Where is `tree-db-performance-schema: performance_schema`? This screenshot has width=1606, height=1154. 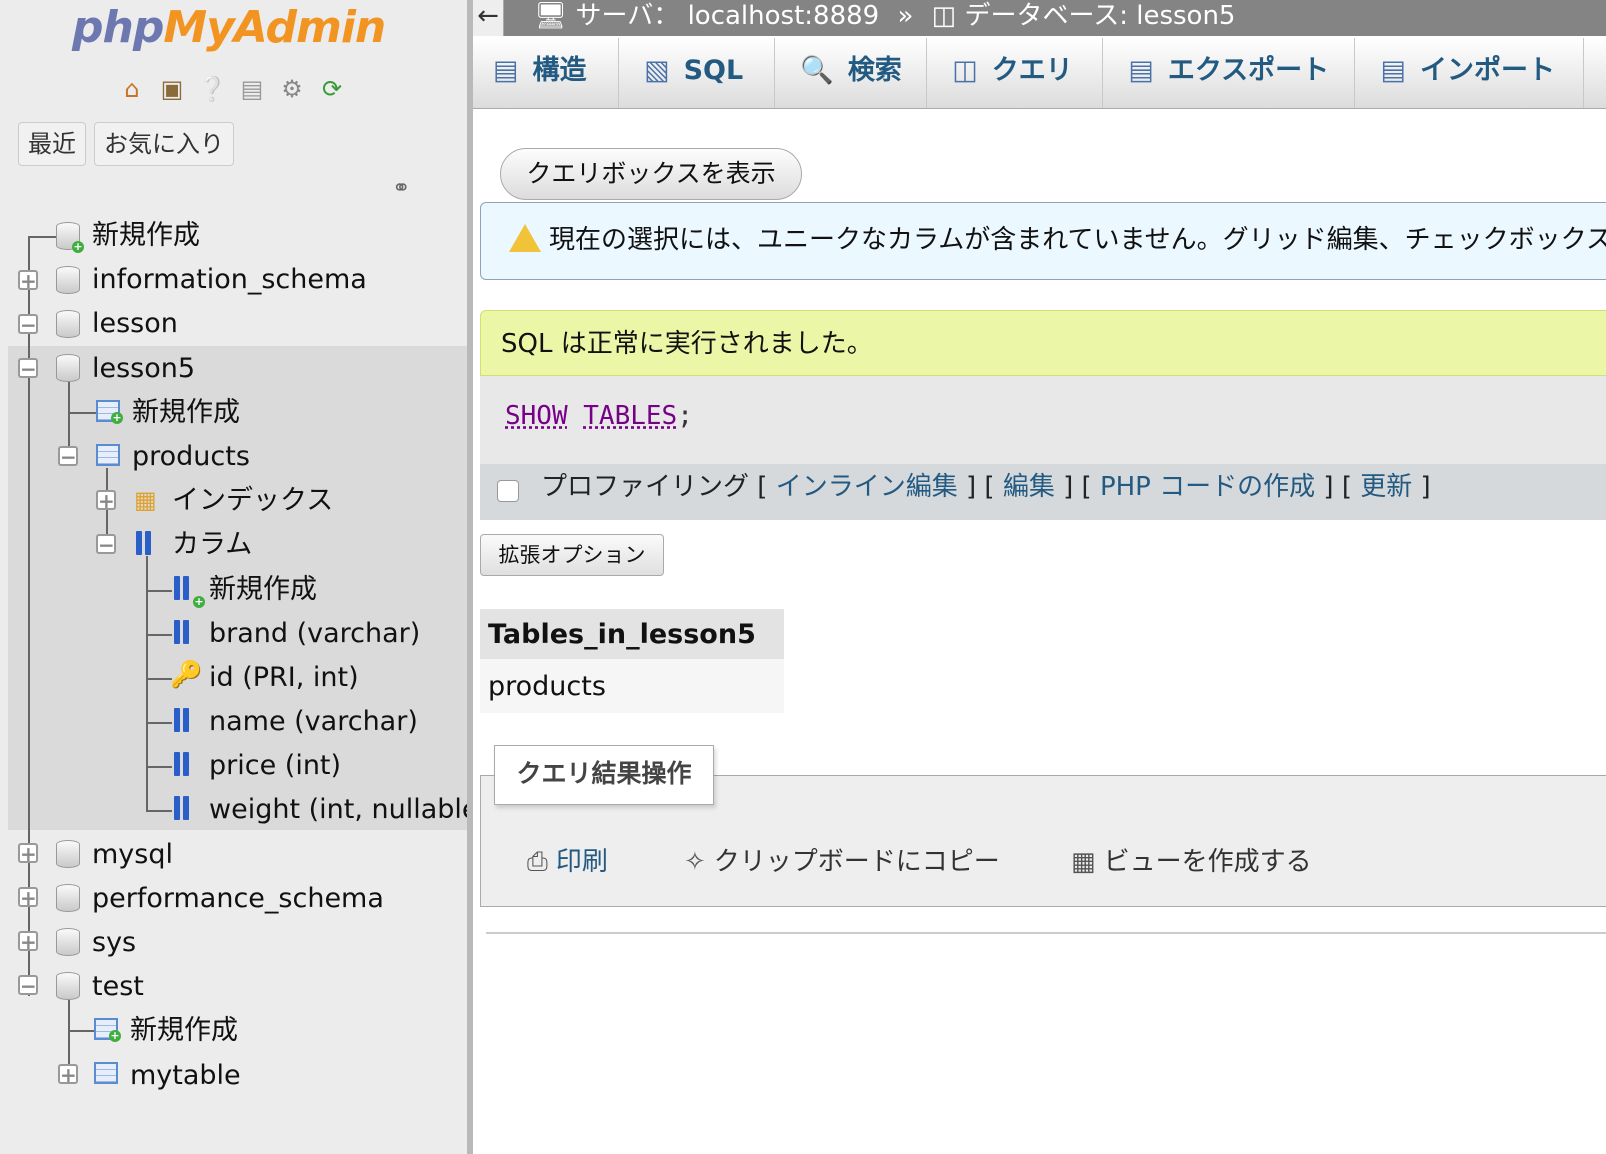 tree-db-performance-schema: performance_schema is located at coordinates (238, 899).